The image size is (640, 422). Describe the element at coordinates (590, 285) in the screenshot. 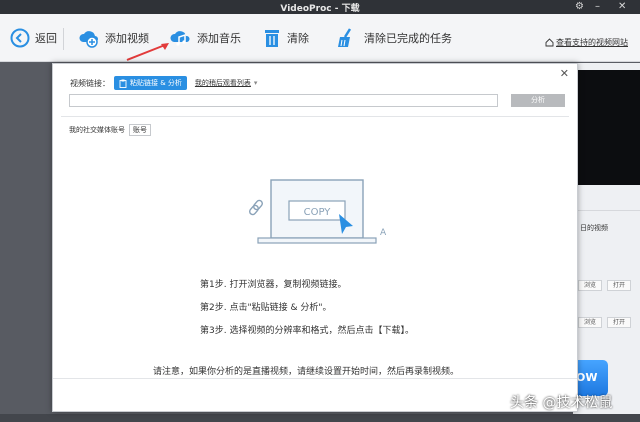

I see `browse-button: 浏览` at that location.